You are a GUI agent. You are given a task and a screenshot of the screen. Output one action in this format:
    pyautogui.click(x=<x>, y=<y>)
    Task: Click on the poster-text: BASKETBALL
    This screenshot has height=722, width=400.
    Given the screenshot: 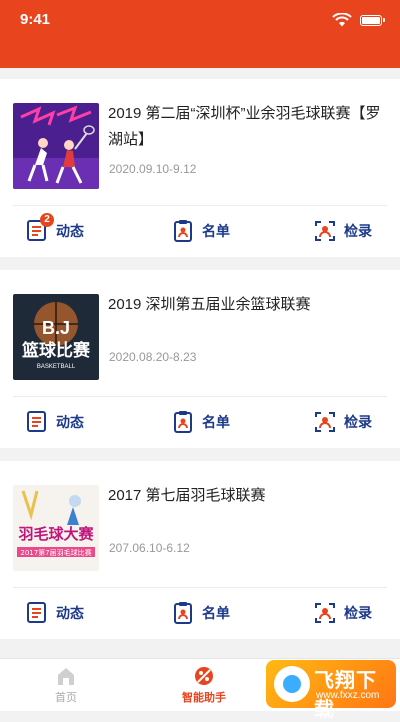 What is the action you would take?
    pyautogui.click(x=56, y=367)
    